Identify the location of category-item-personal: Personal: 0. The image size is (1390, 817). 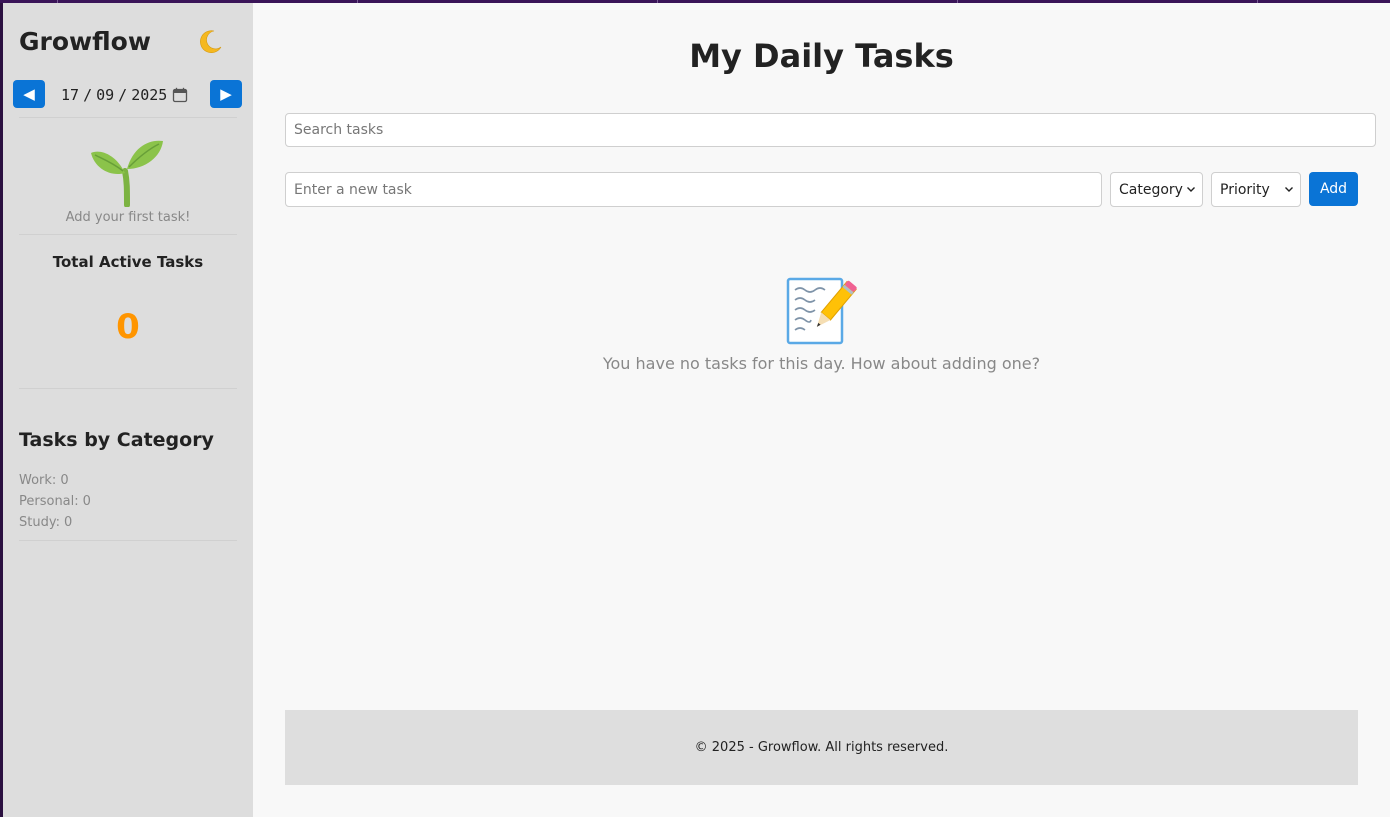
(55, 501).